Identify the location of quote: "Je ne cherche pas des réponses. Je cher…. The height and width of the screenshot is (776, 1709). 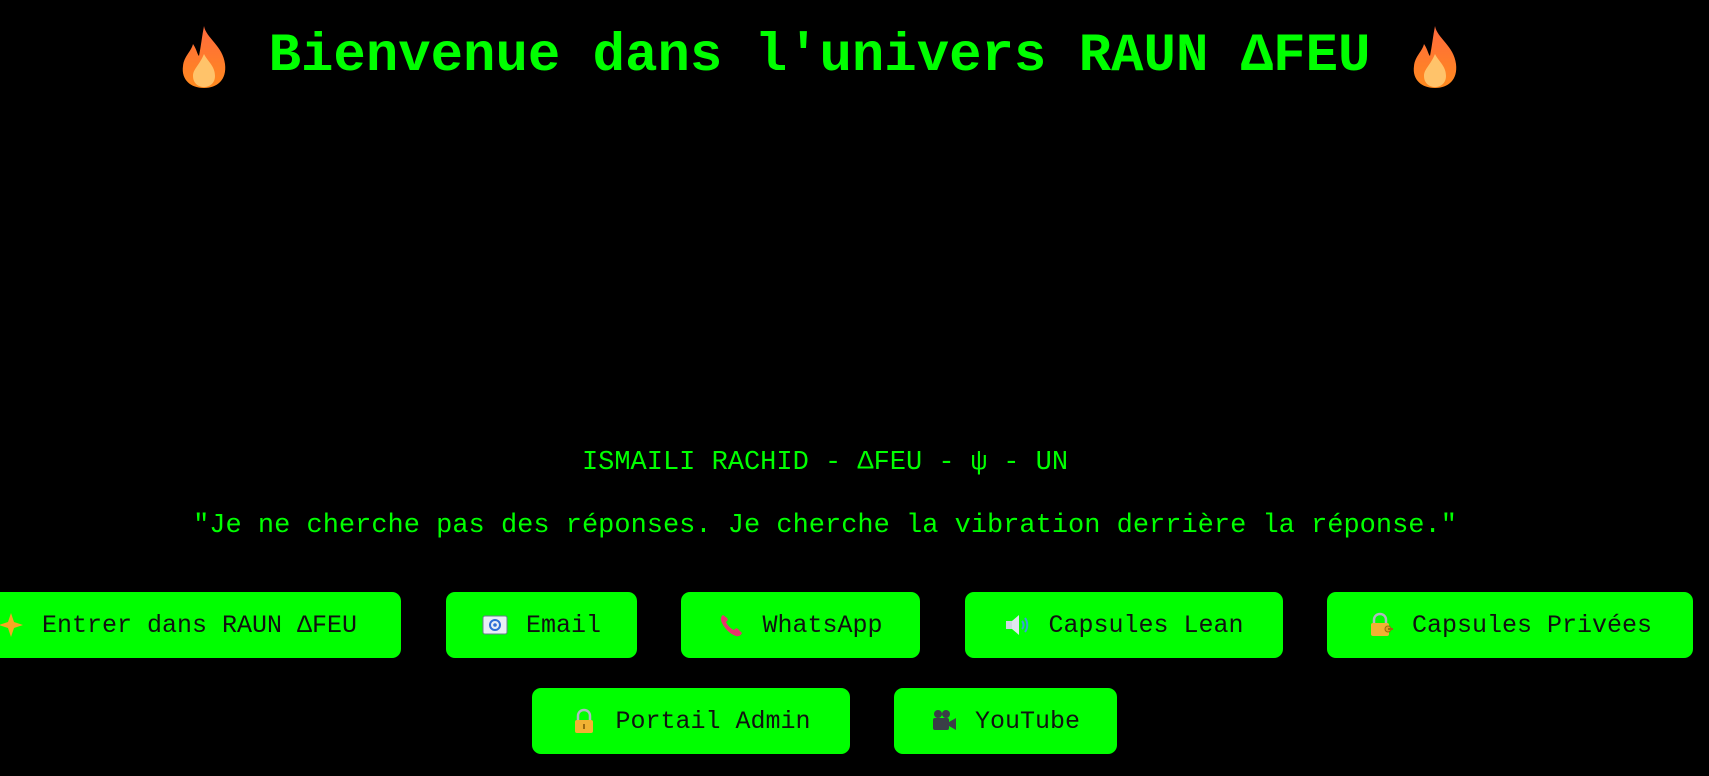
(825, 526).